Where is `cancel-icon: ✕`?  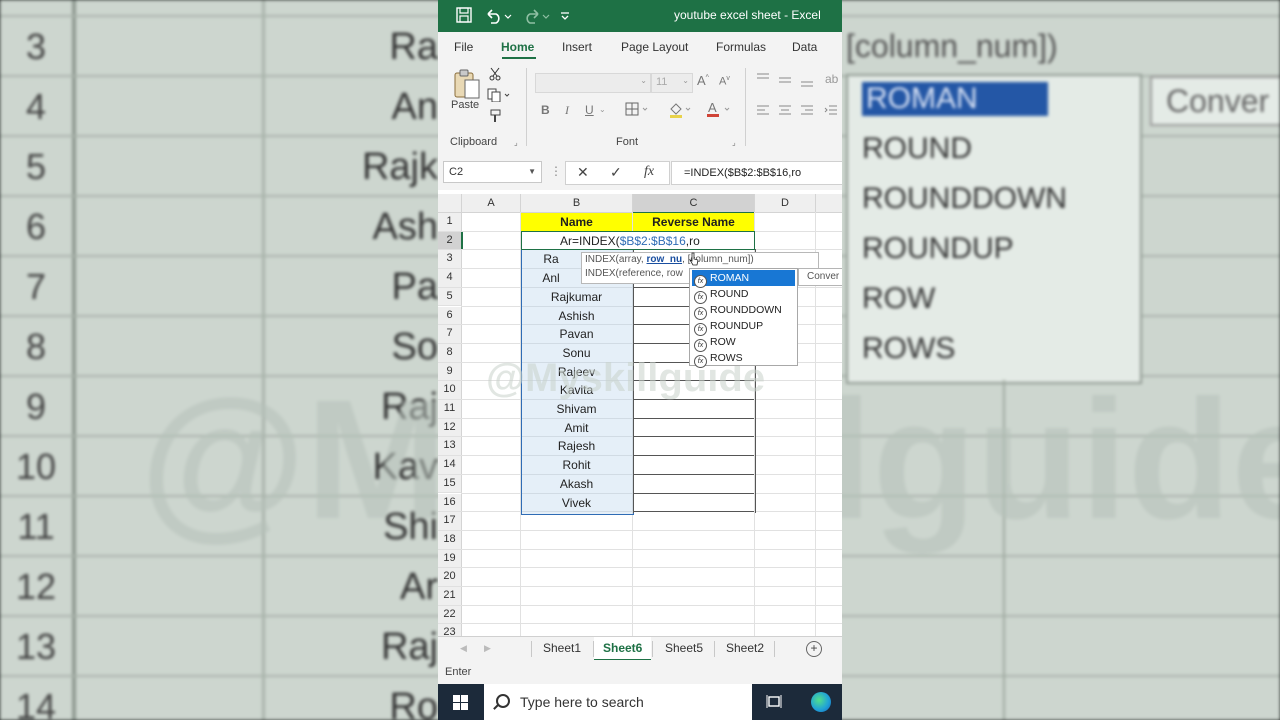 cancel-icon: ✕ is located at coordinates (583, 172).